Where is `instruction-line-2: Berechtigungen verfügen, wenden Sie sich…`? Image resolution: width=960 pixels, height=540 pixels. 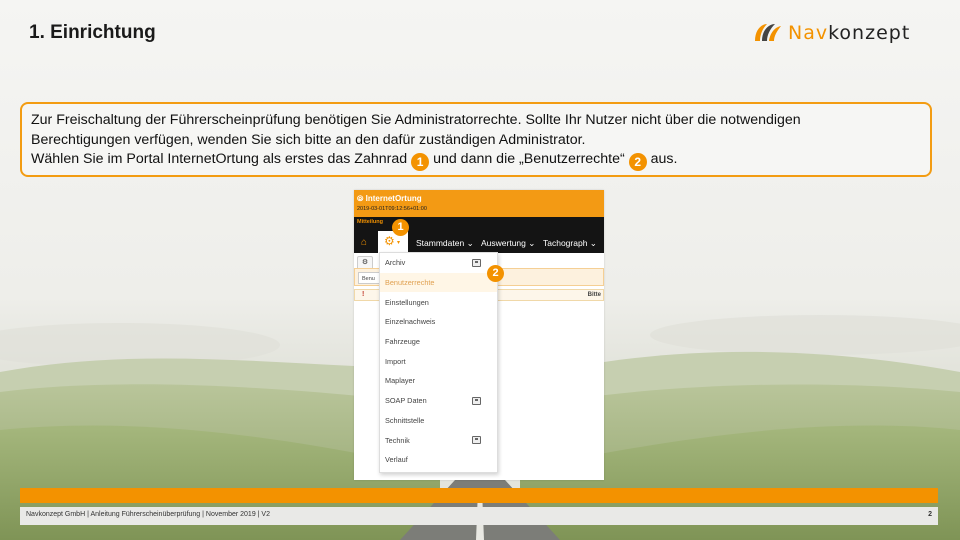 instruction-line-2: Berechtigungen verfügen, wenden Sie sich… is located at coordinates (308, 139).